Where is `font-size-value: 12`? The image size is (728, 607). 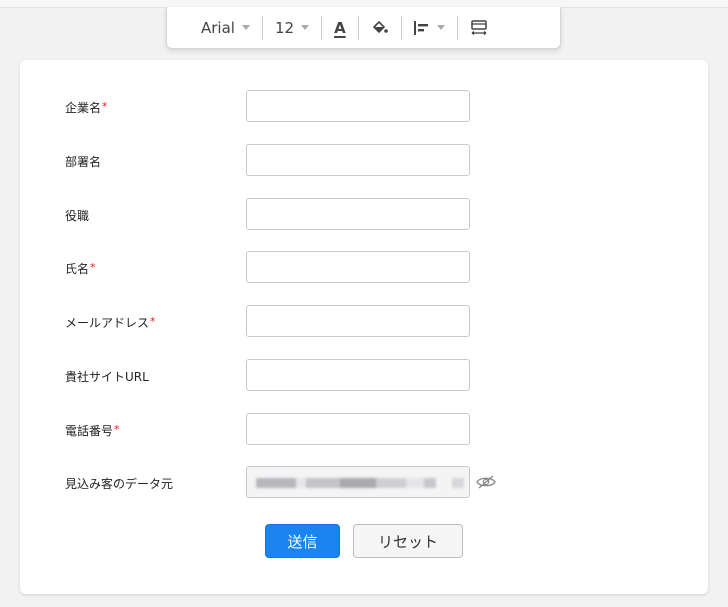 font-size-value: 12 is located at coordinates (284, 27).